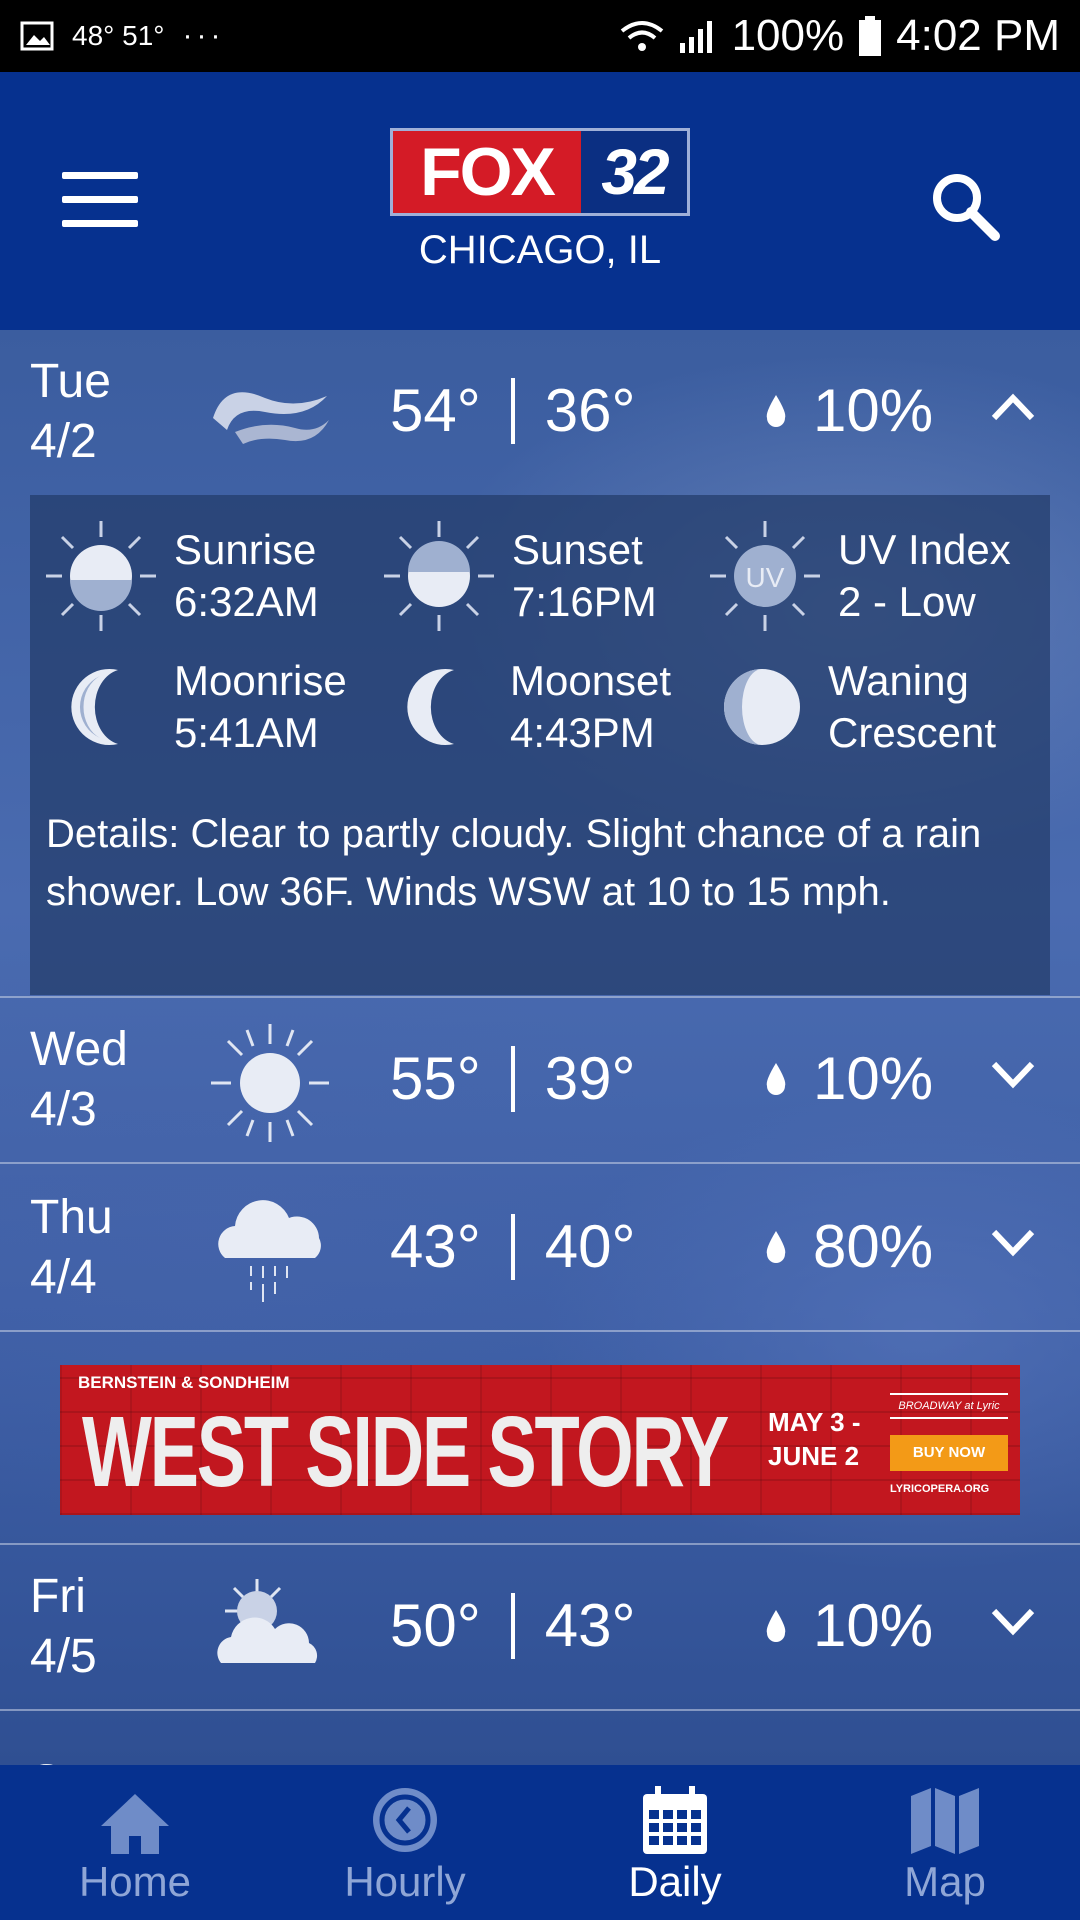  Describe the element at coordinates (512, 1246) in the screenshot. I see `temperature-range: 43° 40°` at that location.